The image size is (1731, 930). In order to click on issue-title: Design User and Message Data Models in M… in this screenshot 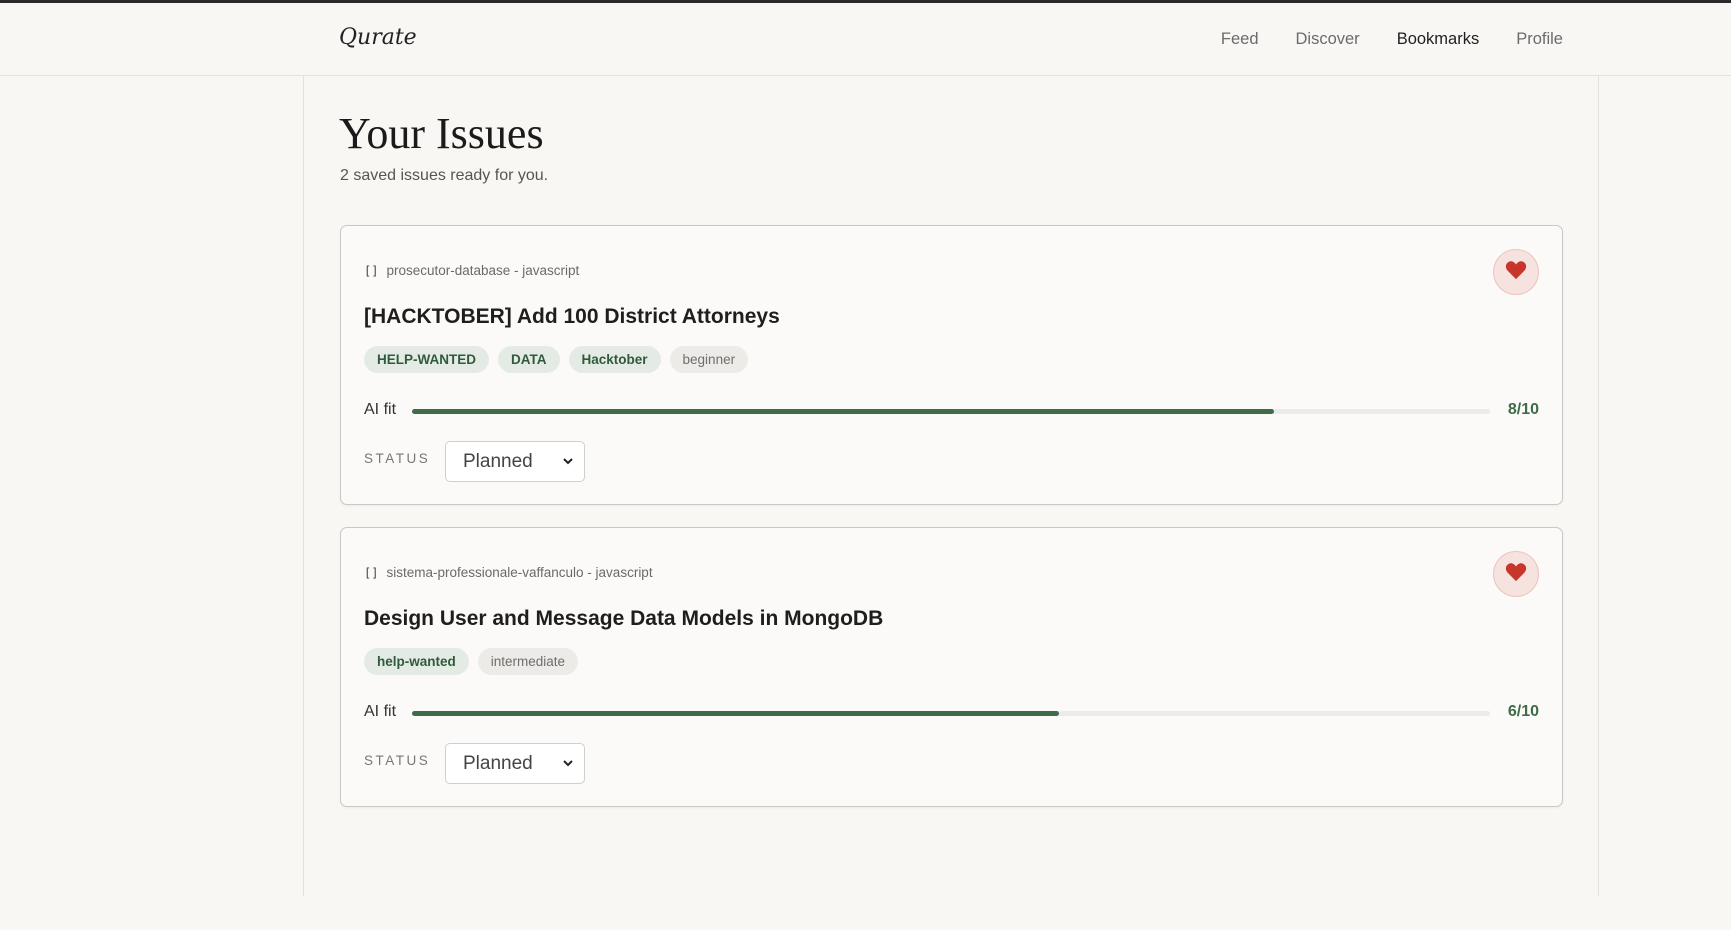, I will do `click(623, 619)`.